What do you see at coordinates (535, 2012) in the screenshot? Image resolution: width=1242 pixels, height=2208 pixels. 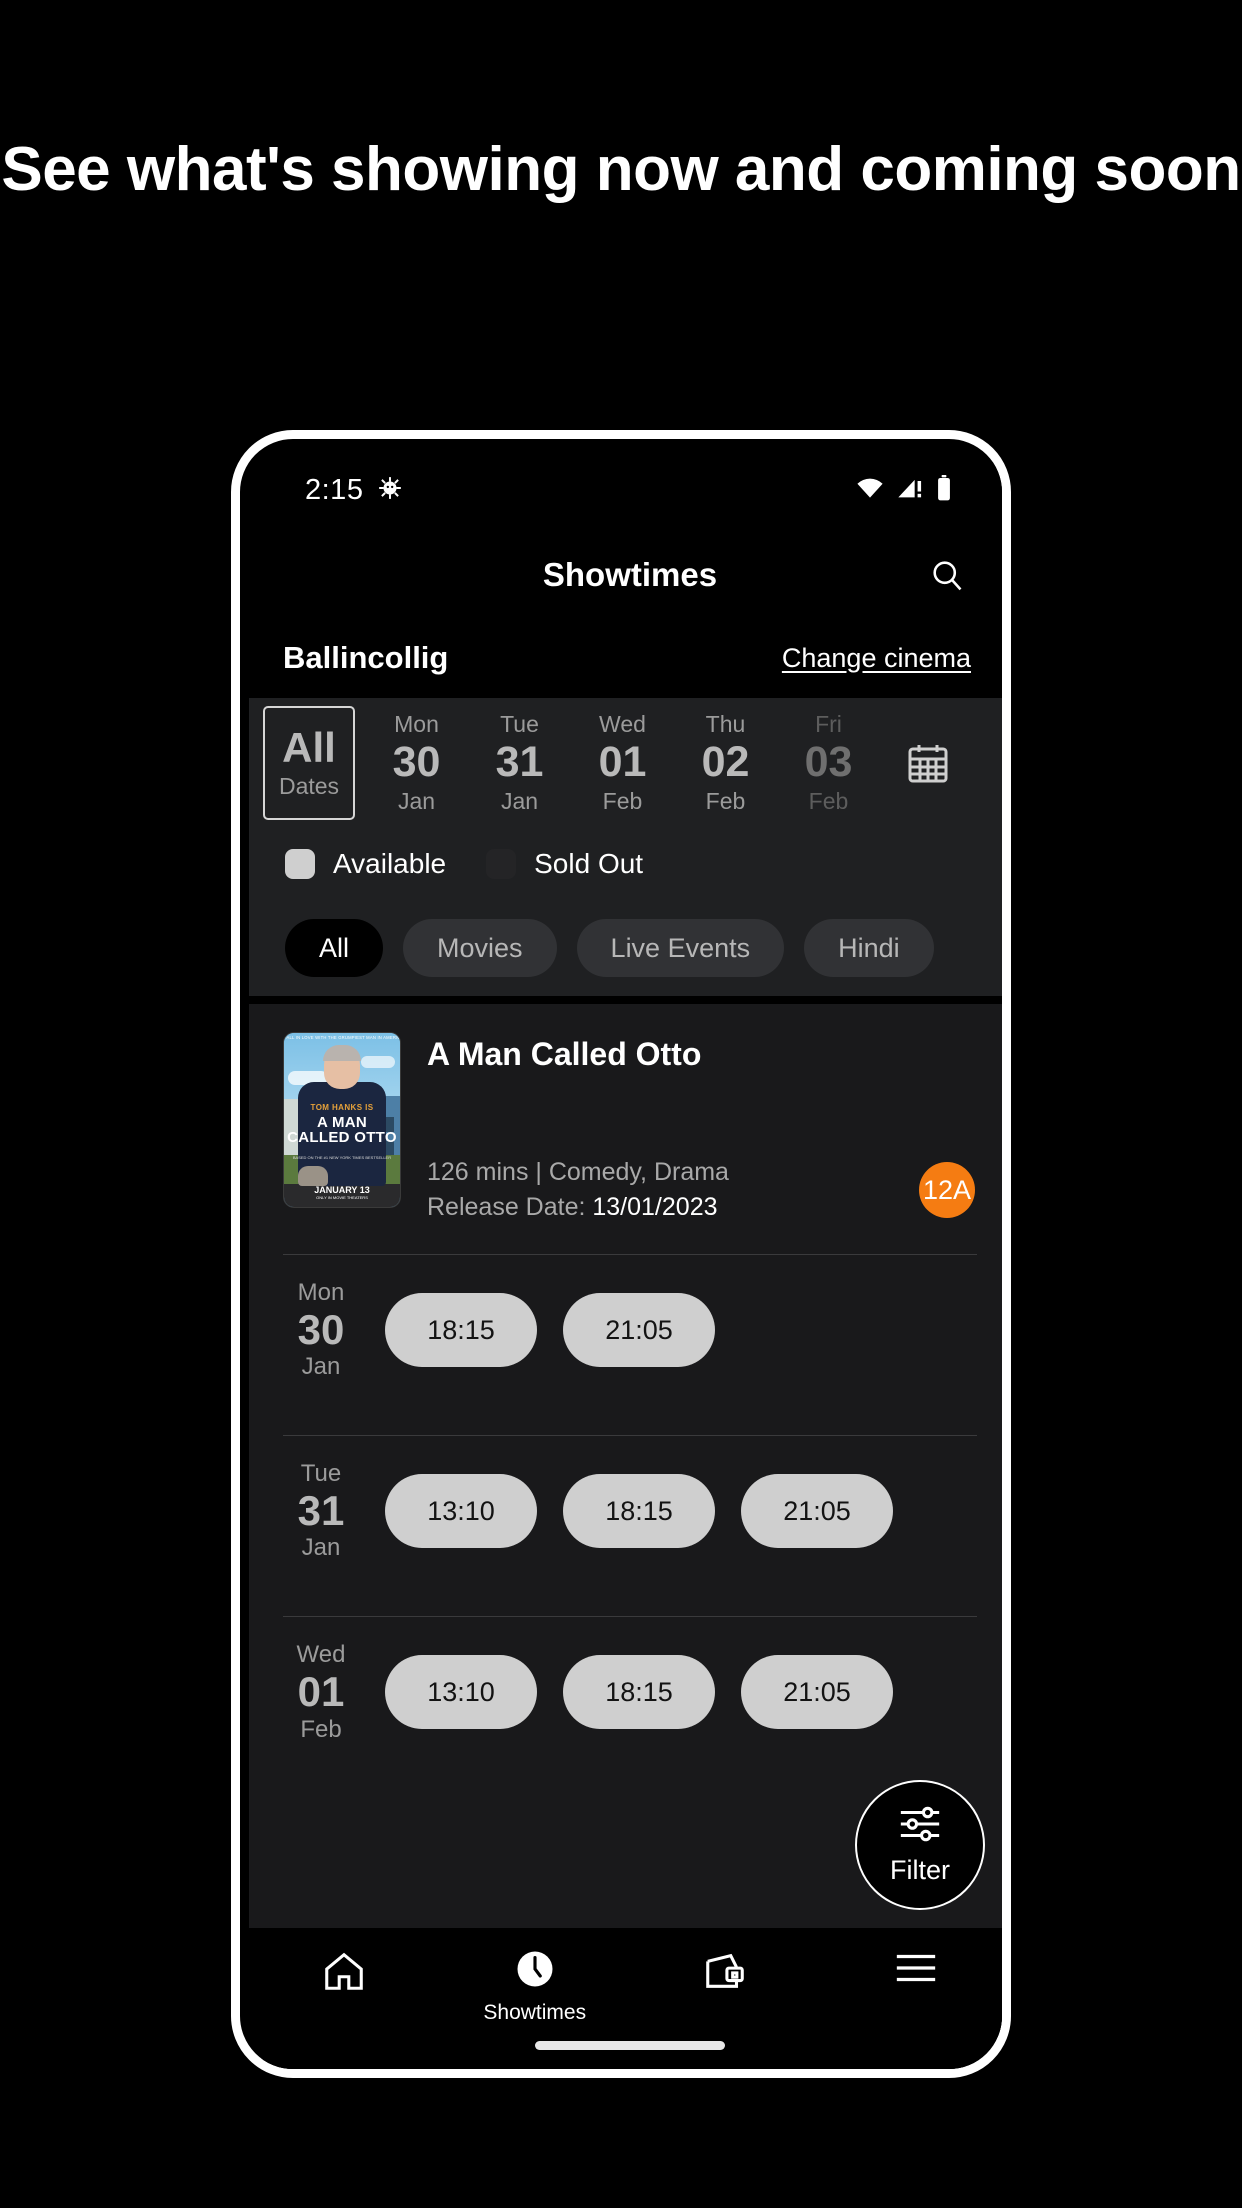 I see `nav-label-showtimes: Showtimes` at bounding box center [535, 2012].